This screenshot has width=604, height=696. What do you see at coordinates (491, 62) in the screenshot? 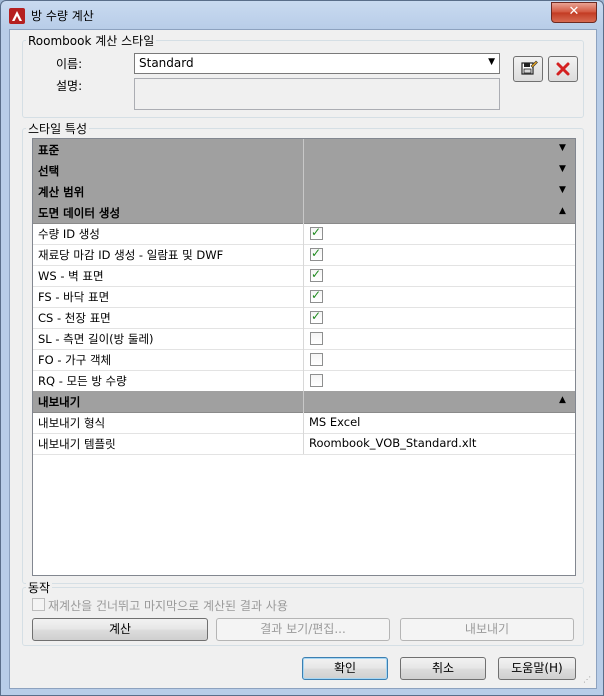
I see `chevron-down-icon: ▼` at bounding box center [491, 62].